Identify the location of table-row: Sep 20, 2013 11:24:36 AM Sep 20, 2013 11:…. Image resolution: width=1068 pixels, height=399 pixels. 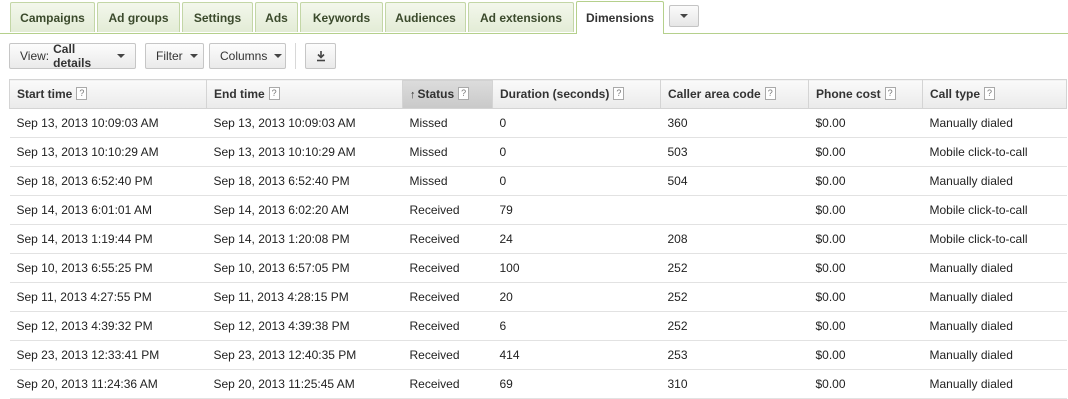
(538, 384).